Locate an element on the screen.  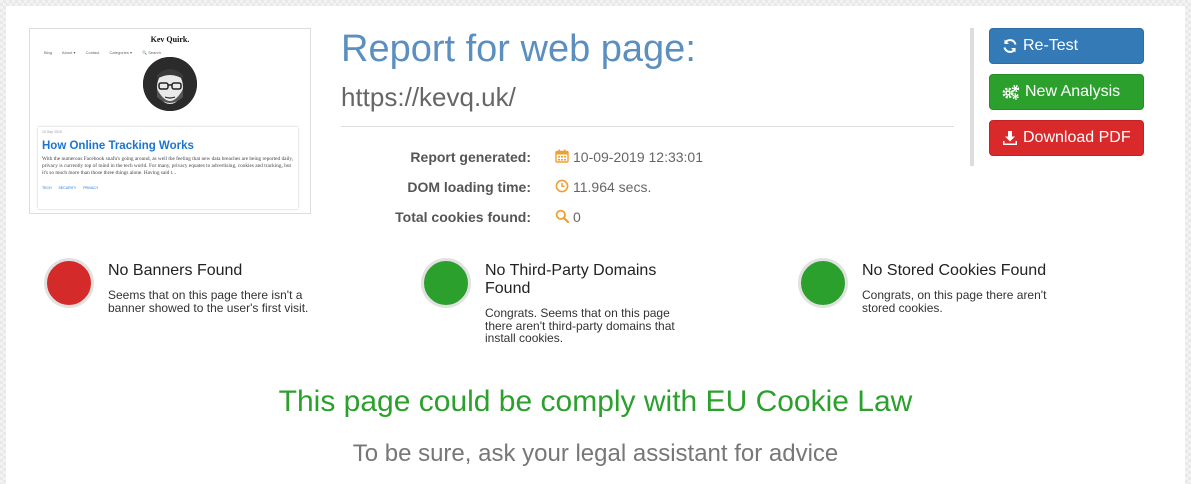
status-title: No Stored Cookies Found is located at coordinates (954, 270).